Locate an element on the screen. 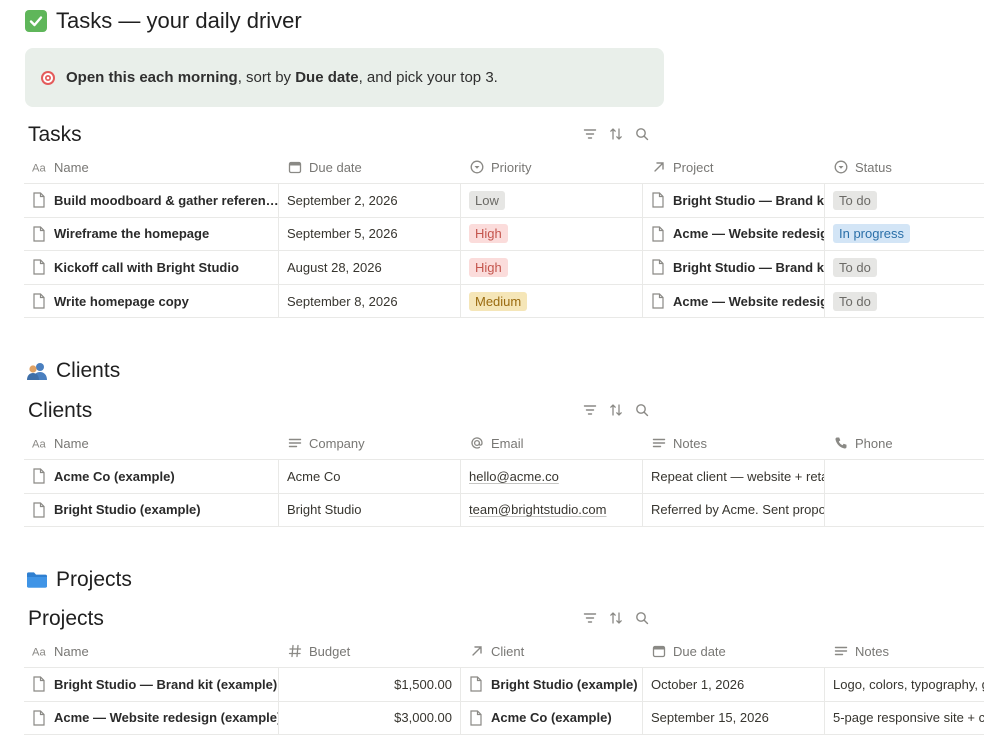 This screenshot has width=1000, height=745. column-header-project: Project is located at coordinates (734, 167).